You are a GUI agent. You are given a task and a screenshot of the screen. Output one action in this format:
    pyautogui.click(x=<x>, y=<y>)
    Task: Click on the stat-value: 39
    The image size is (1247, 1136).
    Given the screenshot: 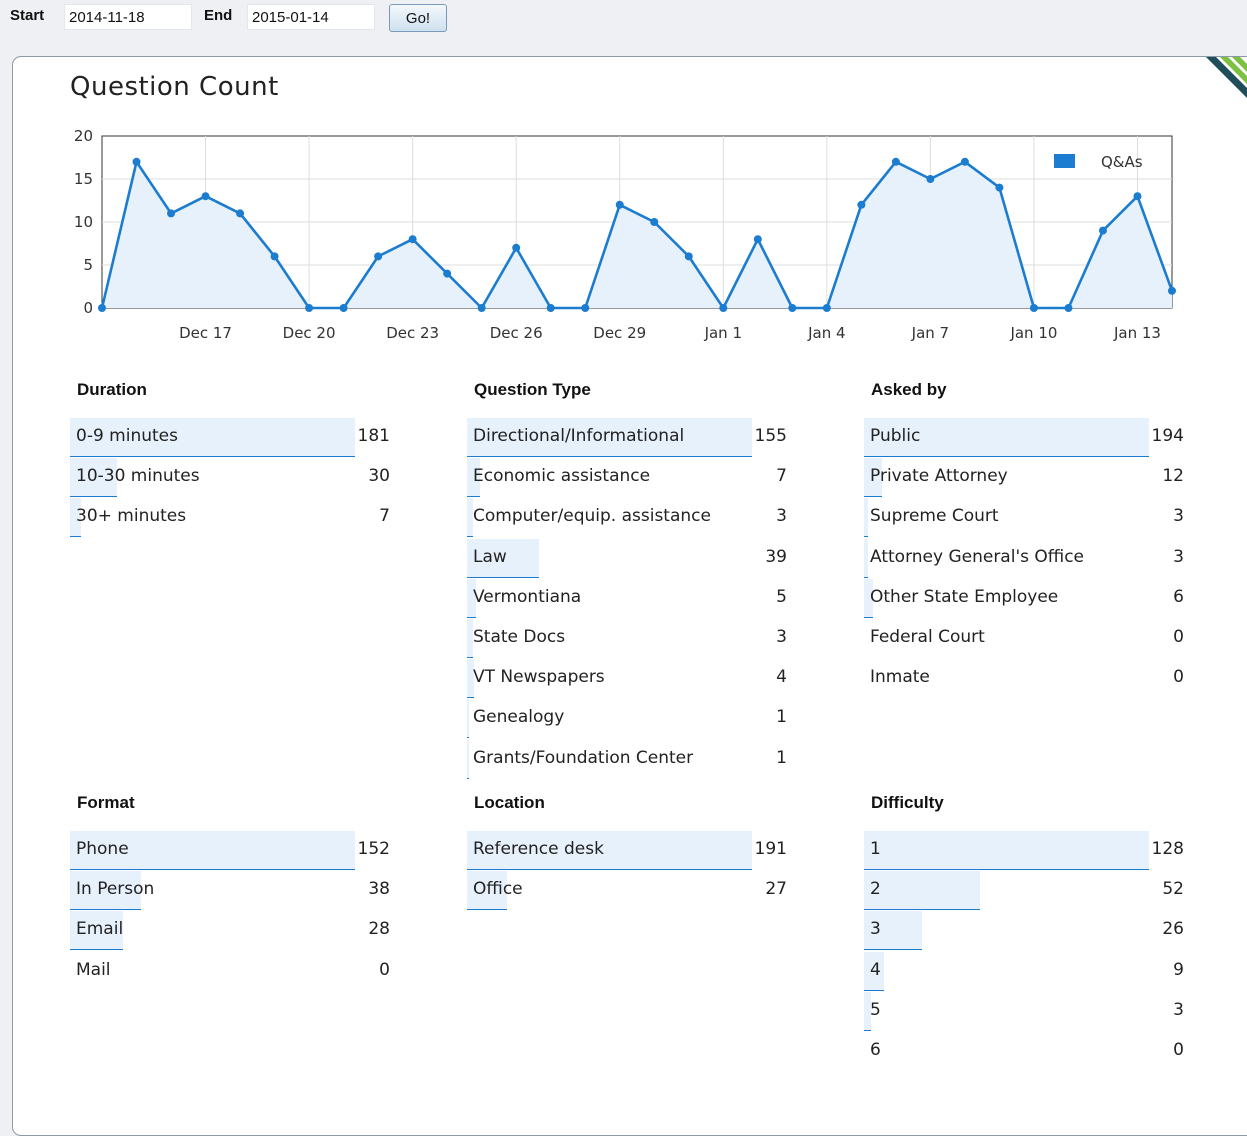 What is the action you would take?
    pyautogui.click(x=776, y=556)
    